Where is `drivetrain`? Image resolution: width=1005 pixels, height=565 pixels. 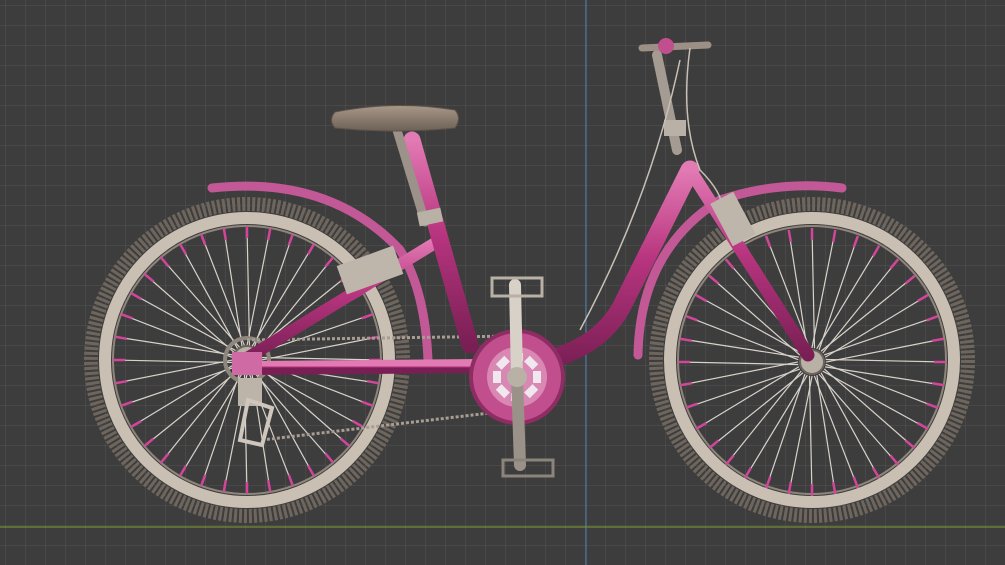
drivetrain is located at coordinates (517, 377).